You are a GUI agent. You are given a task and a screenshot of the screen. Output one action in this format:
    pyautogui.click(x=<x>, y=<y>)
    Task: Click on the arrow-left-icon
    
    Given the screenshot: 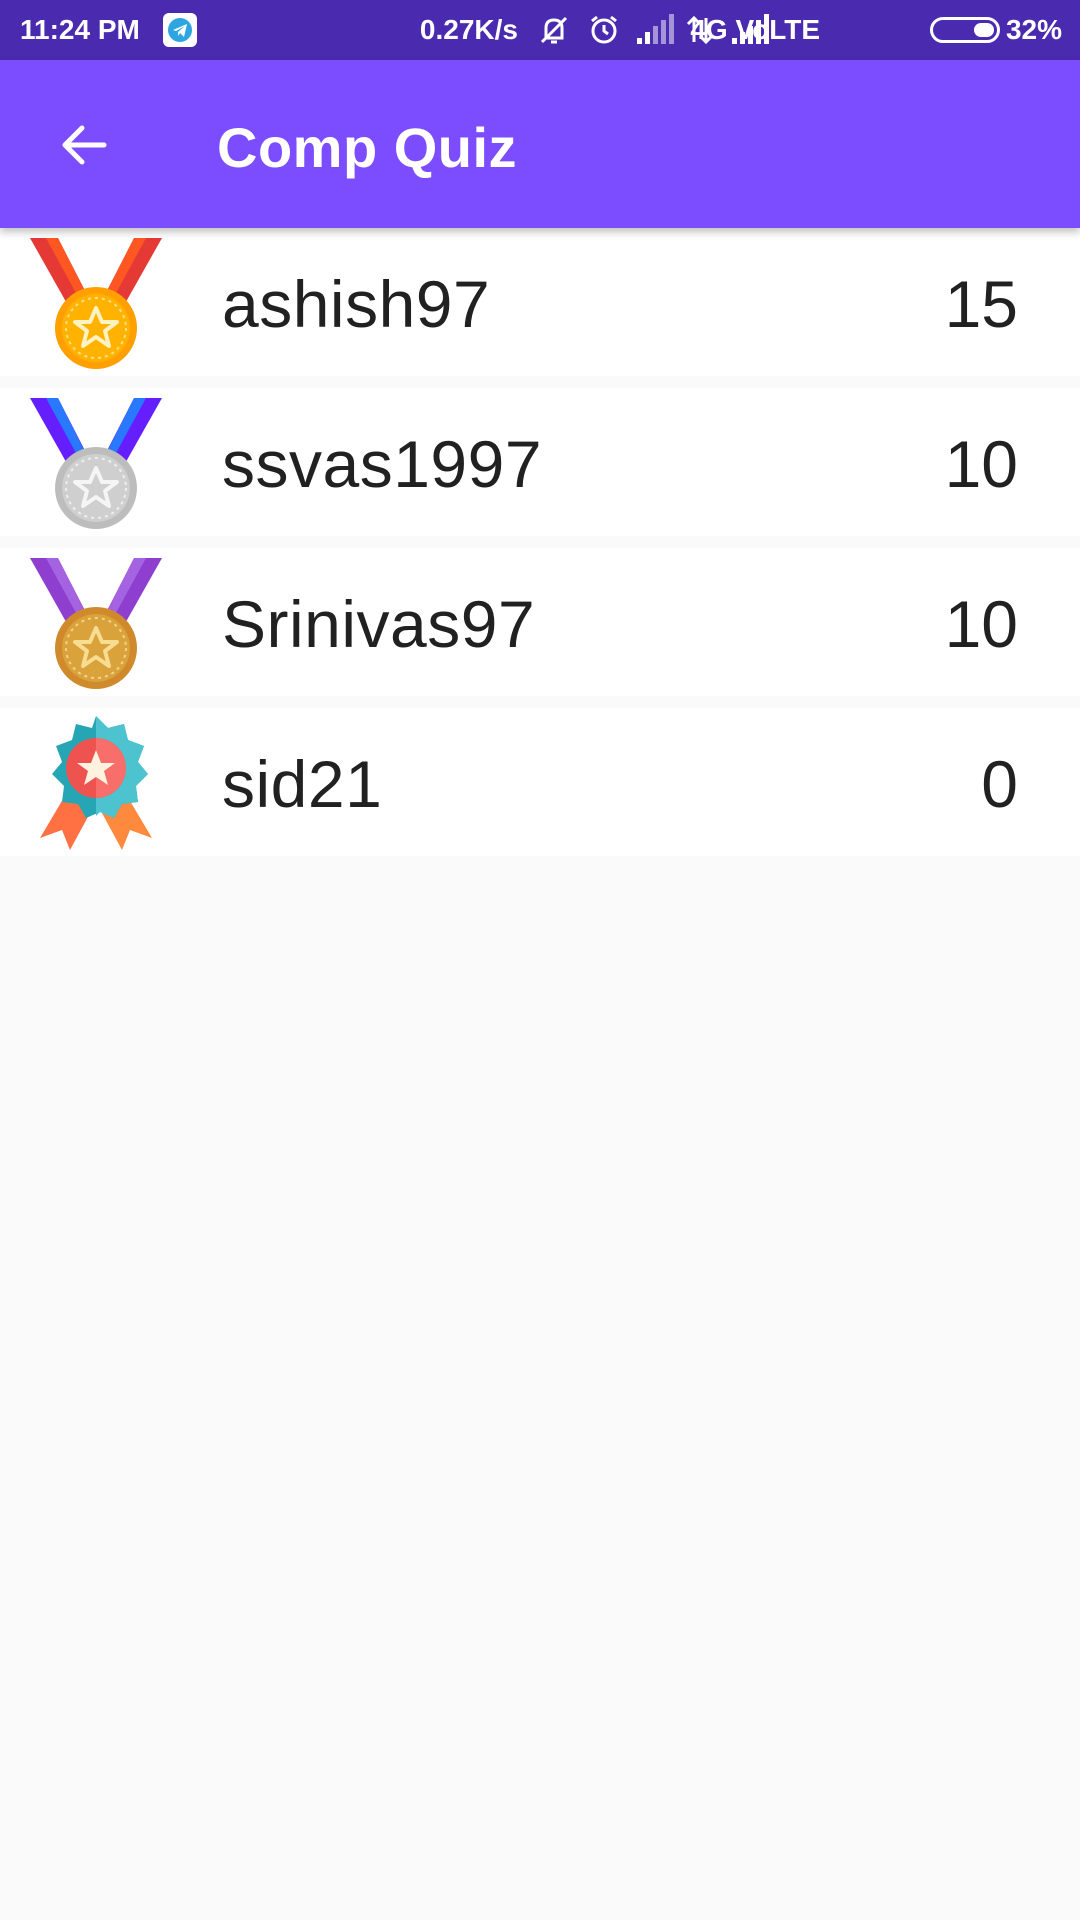 What is the action you would take?
    pyautogui.click(x=84, y=145)
    